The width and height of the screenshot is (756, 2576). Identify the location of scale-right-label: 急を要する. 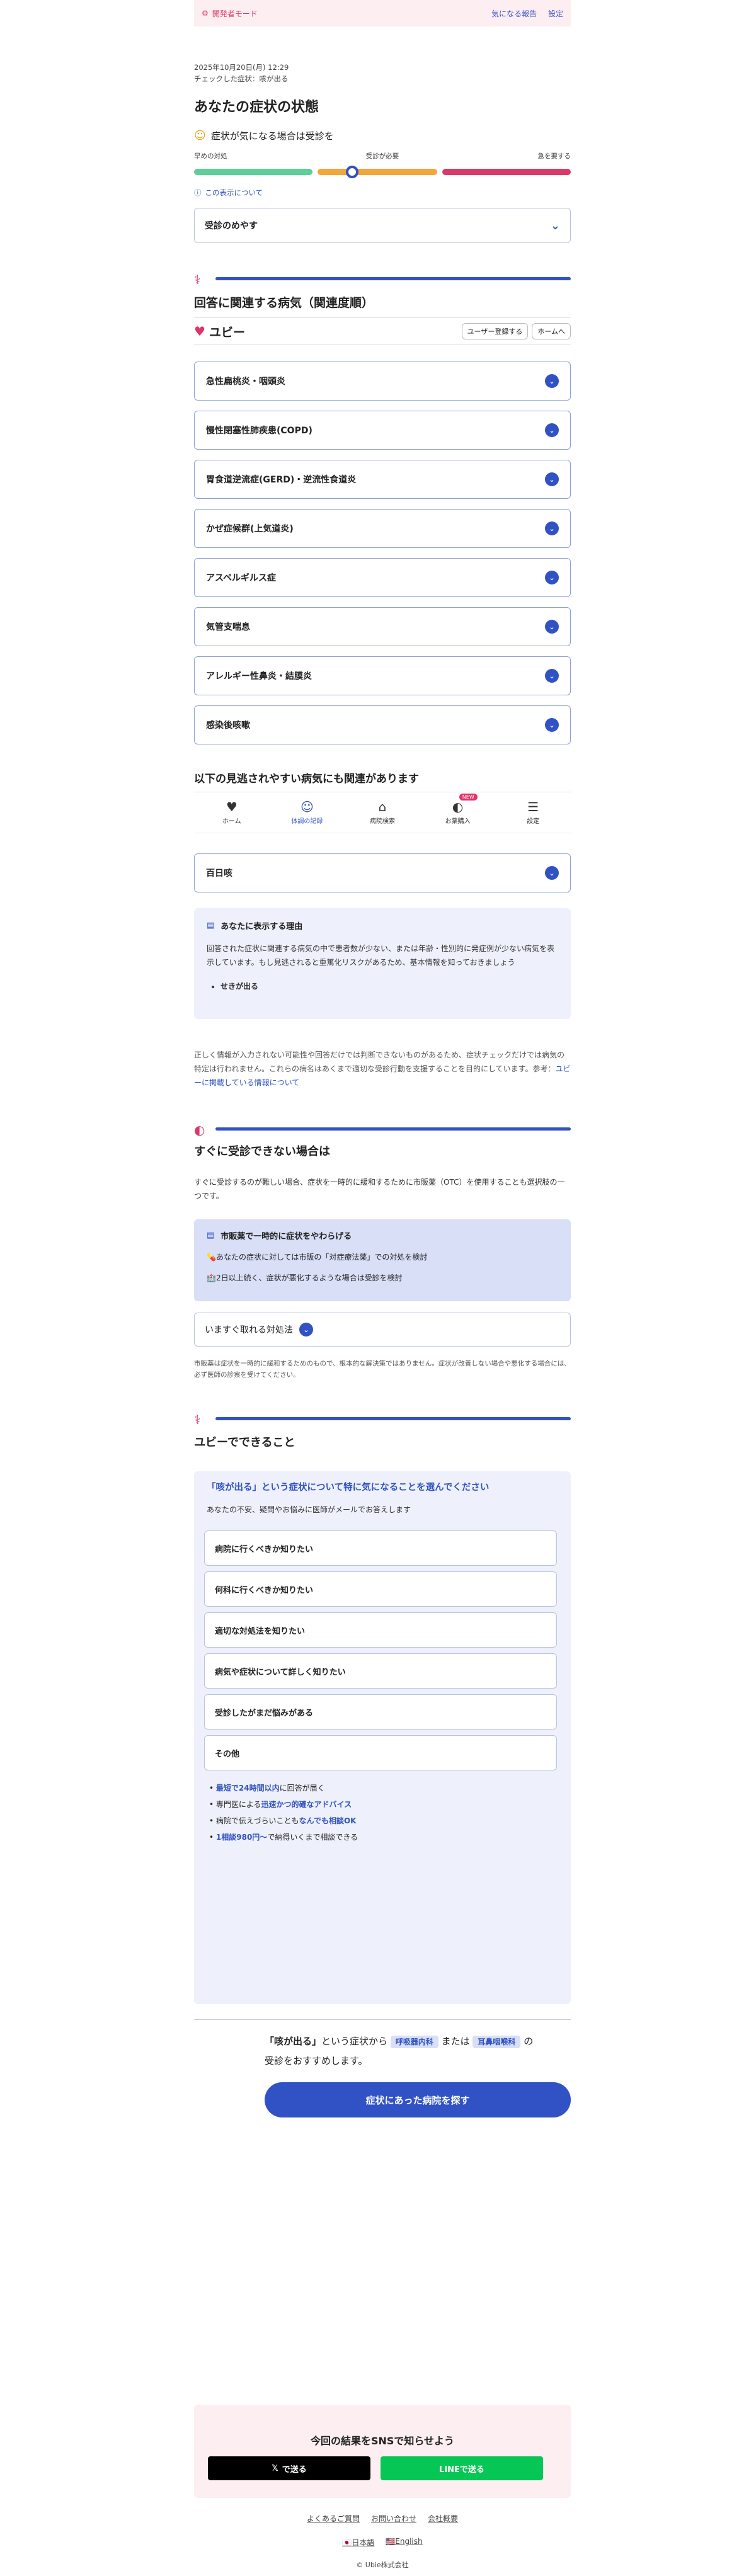
(554, 156).